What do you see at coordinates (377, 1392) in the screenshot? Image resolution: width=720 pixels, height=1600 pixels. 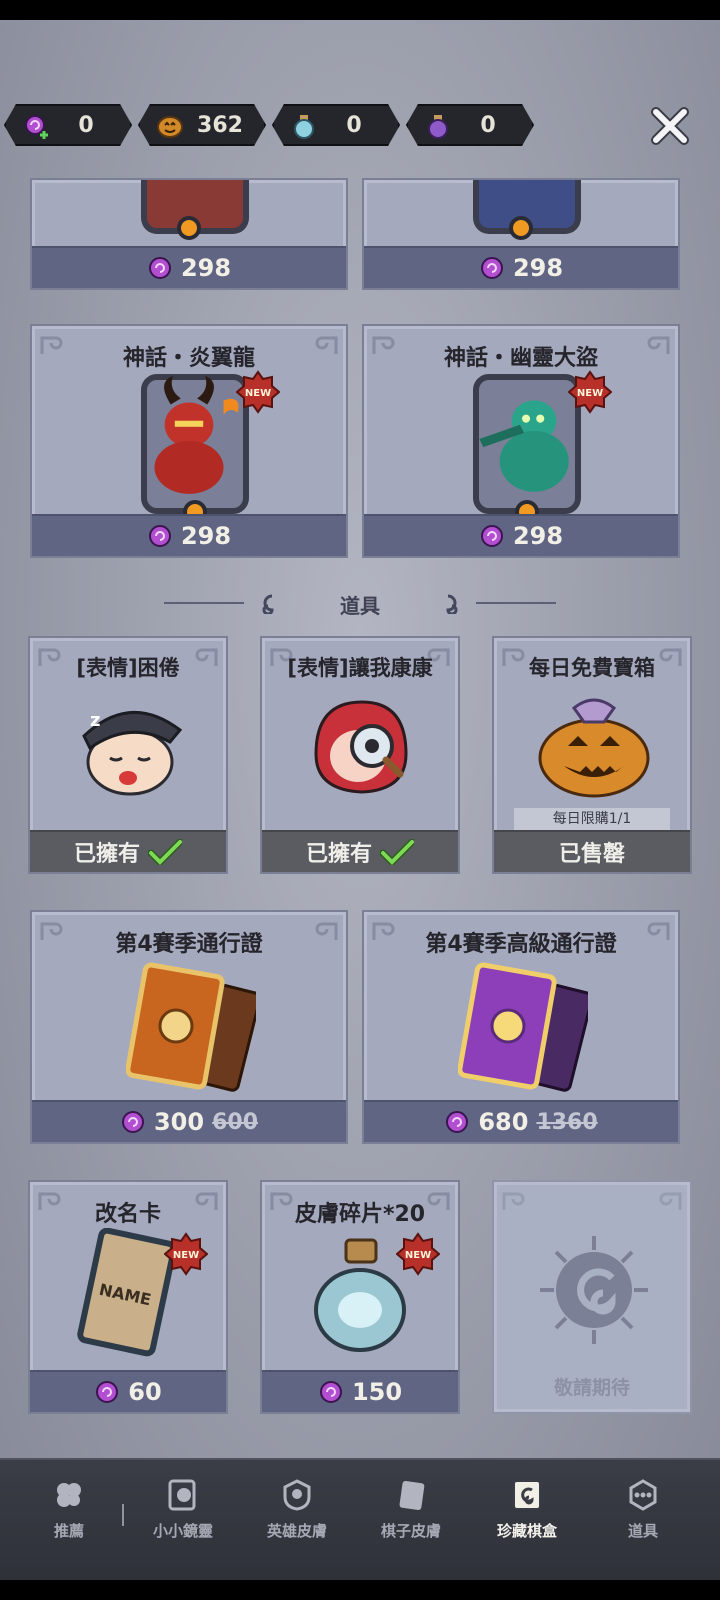 I see `price-value: 150` at bounding box center [377, 1392].